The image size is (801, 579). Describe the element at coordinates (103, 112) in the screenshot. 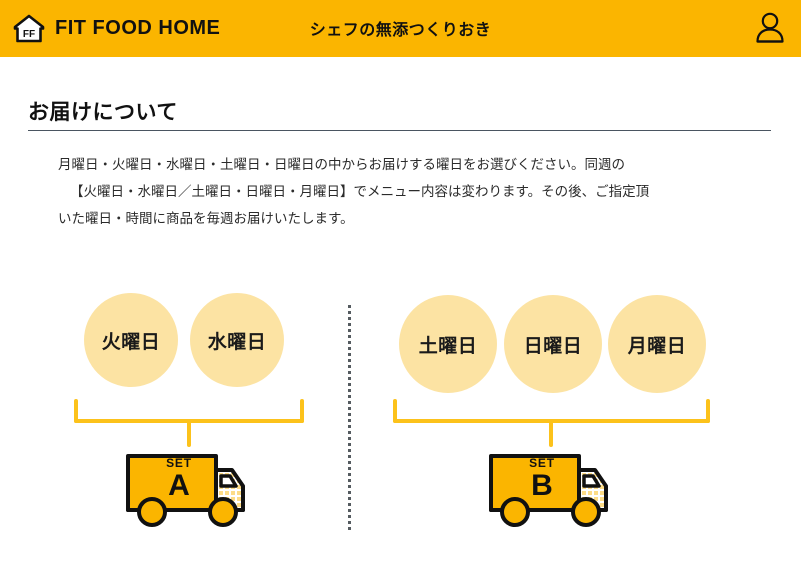

I see `section-heading: お届けについて` at that location.